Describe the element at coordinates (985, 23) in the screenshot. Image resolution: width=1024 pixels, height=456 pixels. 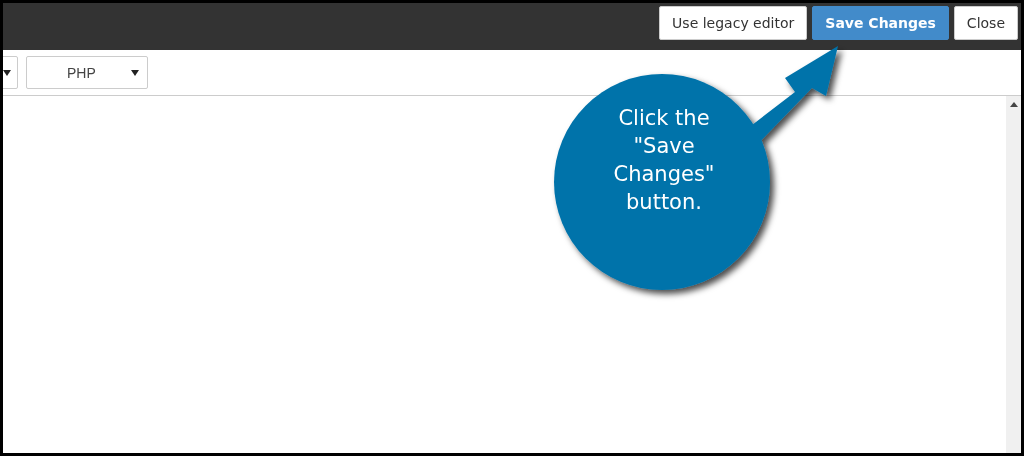
I see `header-button: Close` at that location.